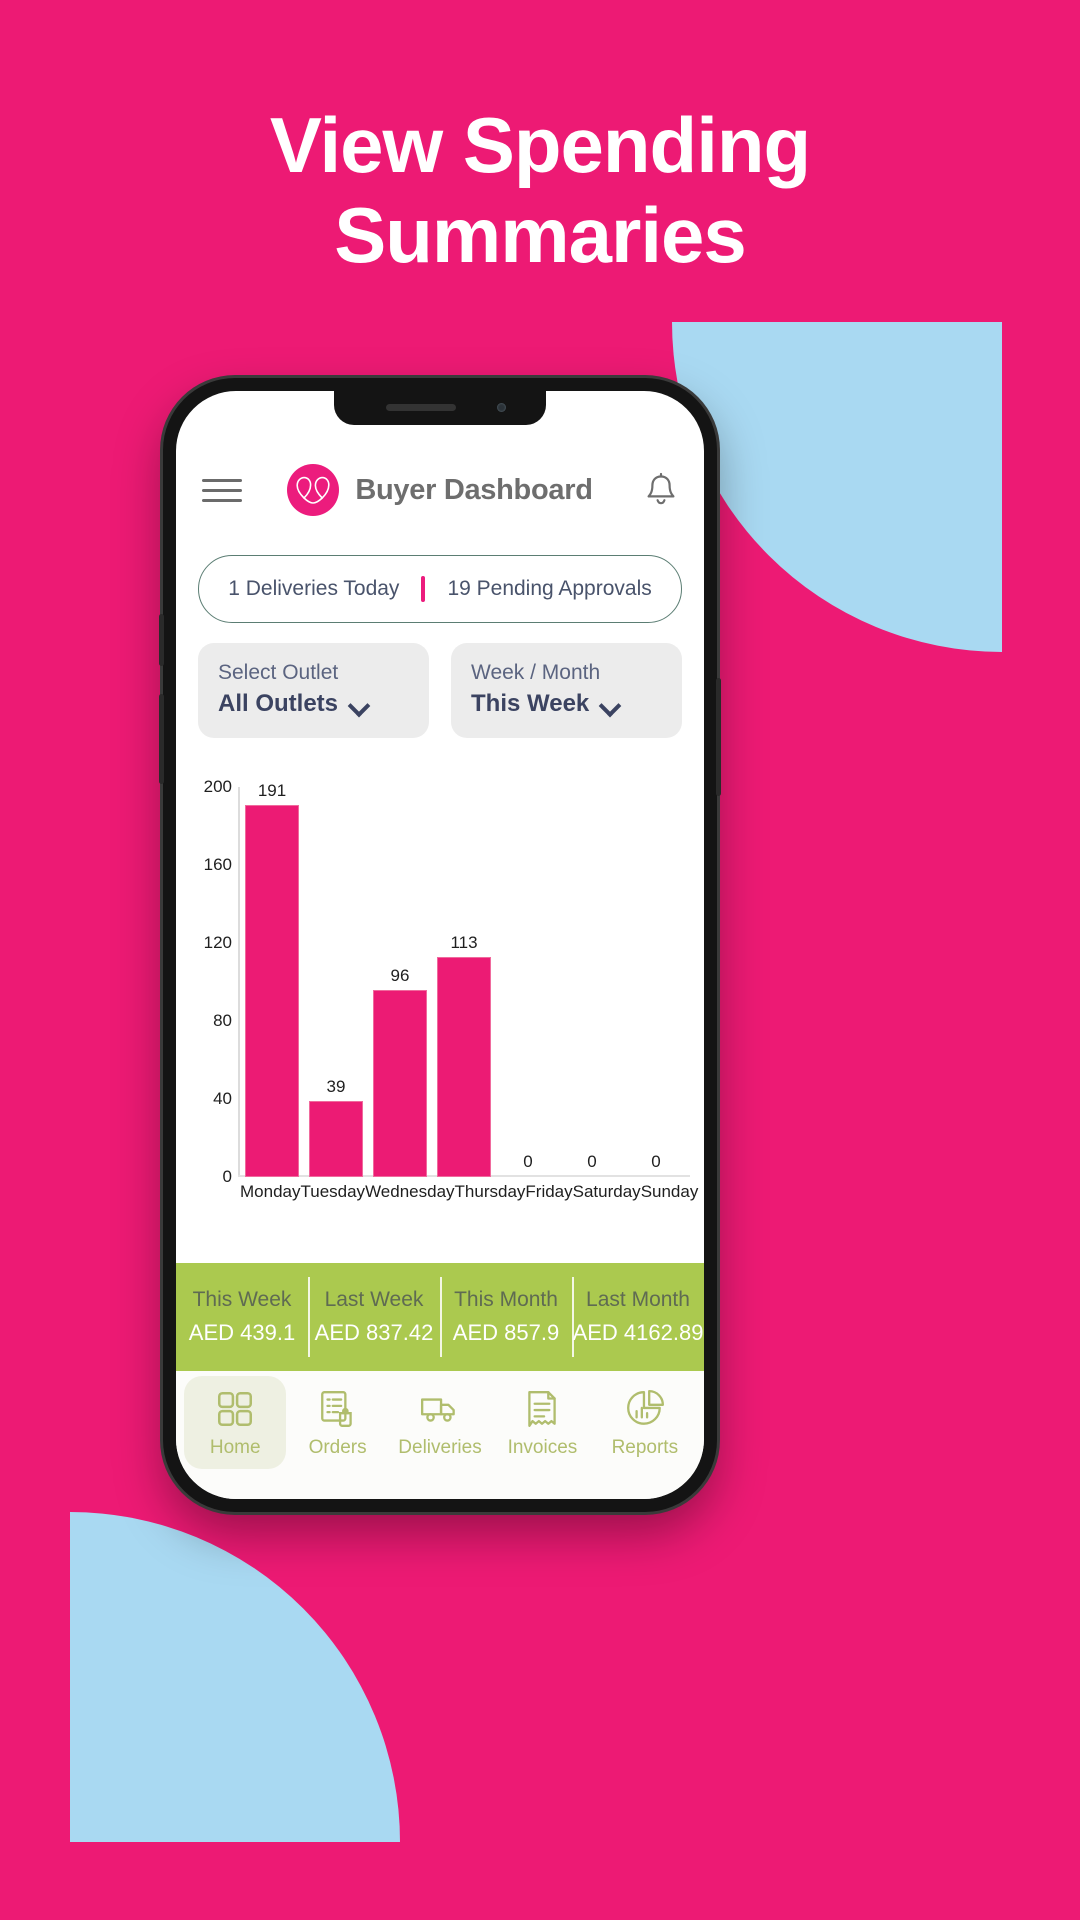 The height and width of the screenshot is (1920, 1080). I want to click on chart-bar-value-label: 191, so click(272, 790).